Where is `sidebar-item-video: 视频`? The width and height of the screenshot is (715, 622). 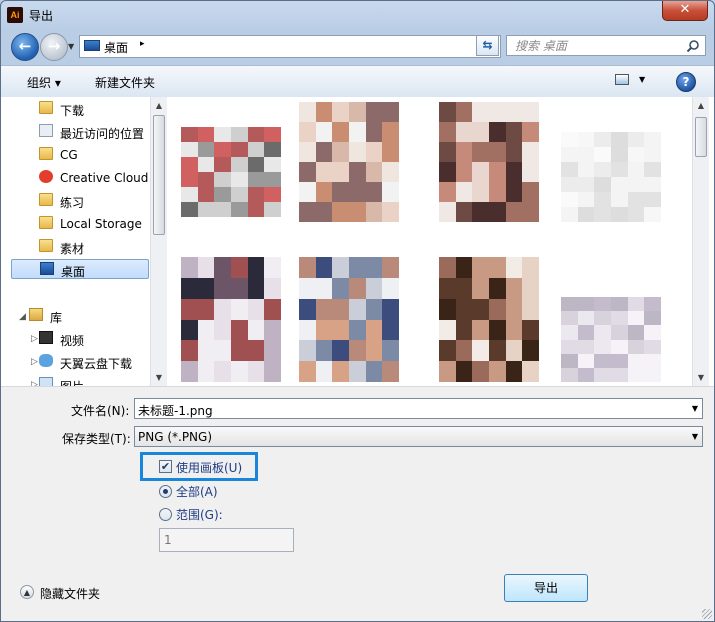
sidebar-item-video: 视频 is located at coordinates (82, 339).